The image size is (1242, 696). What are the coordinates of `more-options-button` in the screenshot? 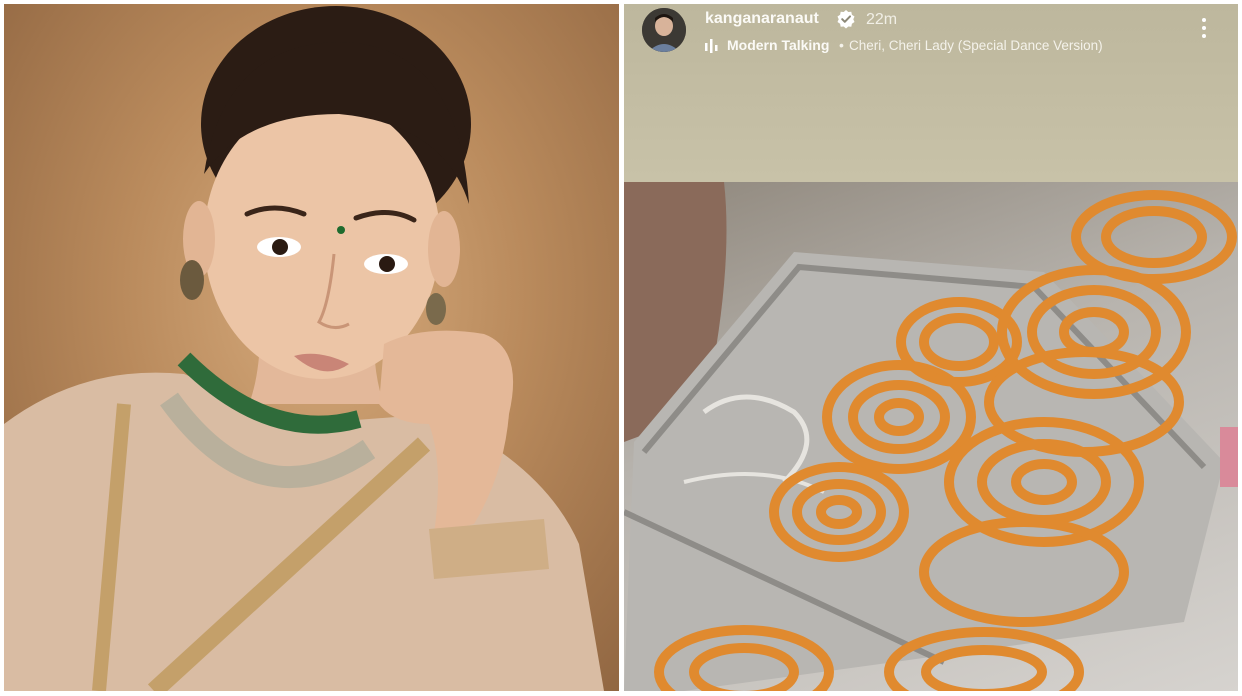 It's located at (1204, 31).